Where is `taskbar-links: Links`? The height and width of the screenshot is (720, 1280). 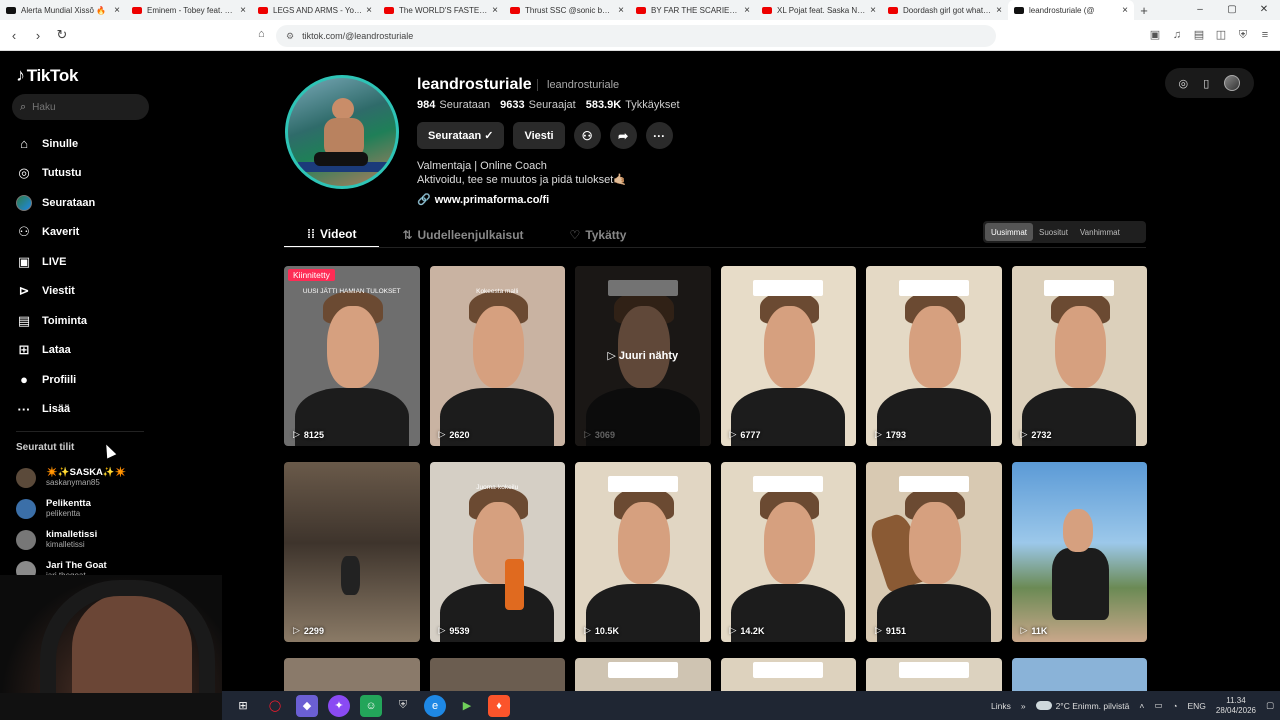
taskbar-links: Links is located at coordinates (1001, 706).